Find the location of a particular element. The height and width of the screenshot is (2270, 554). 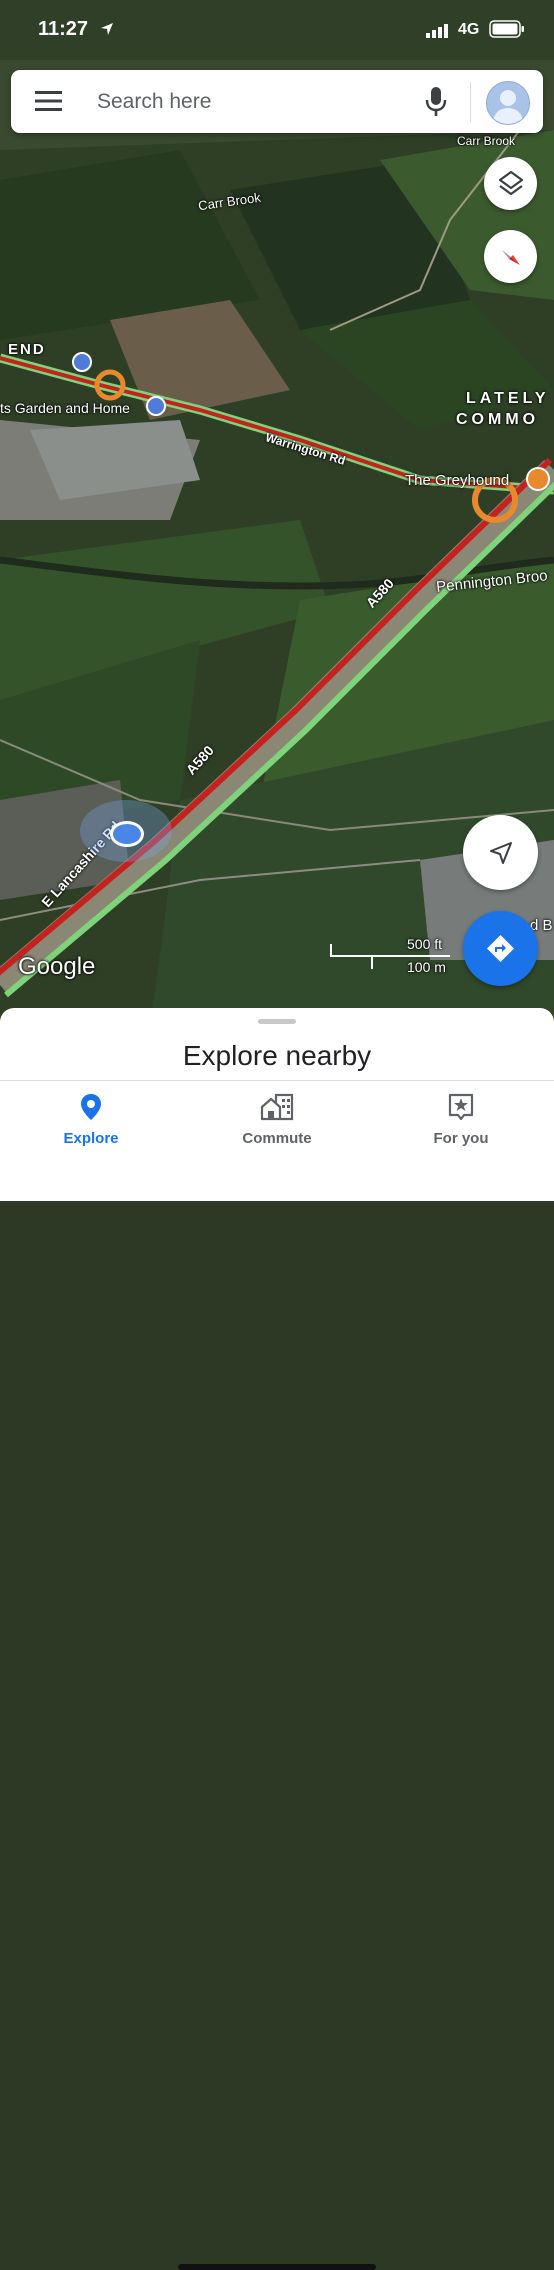

tab-explore: Explore is located at coordinates (91, 1120).